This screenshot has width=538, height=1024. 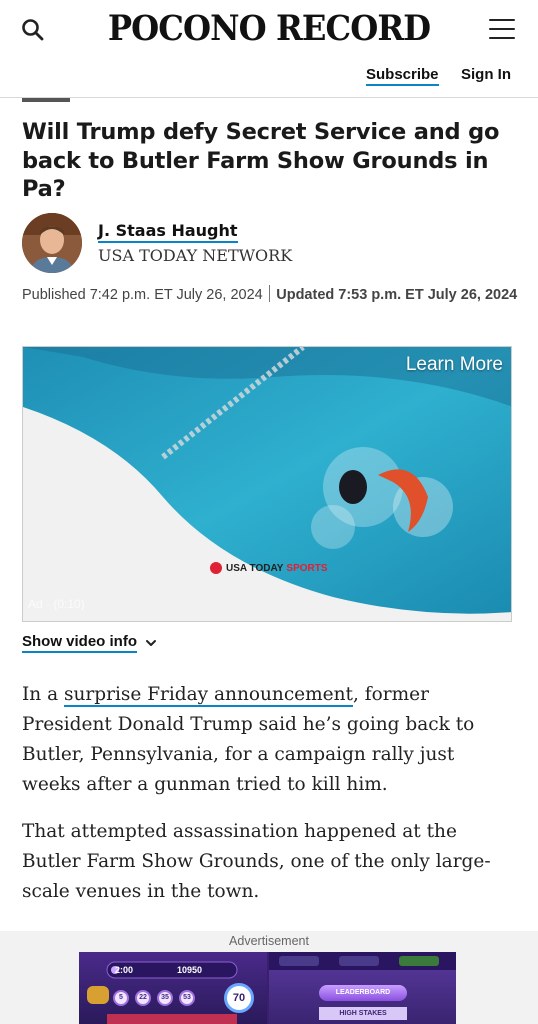 What do you see at coordinates (143, 998) in the screenshot?
I see `bingo-ball: 22` at bounding box center [143, 998].